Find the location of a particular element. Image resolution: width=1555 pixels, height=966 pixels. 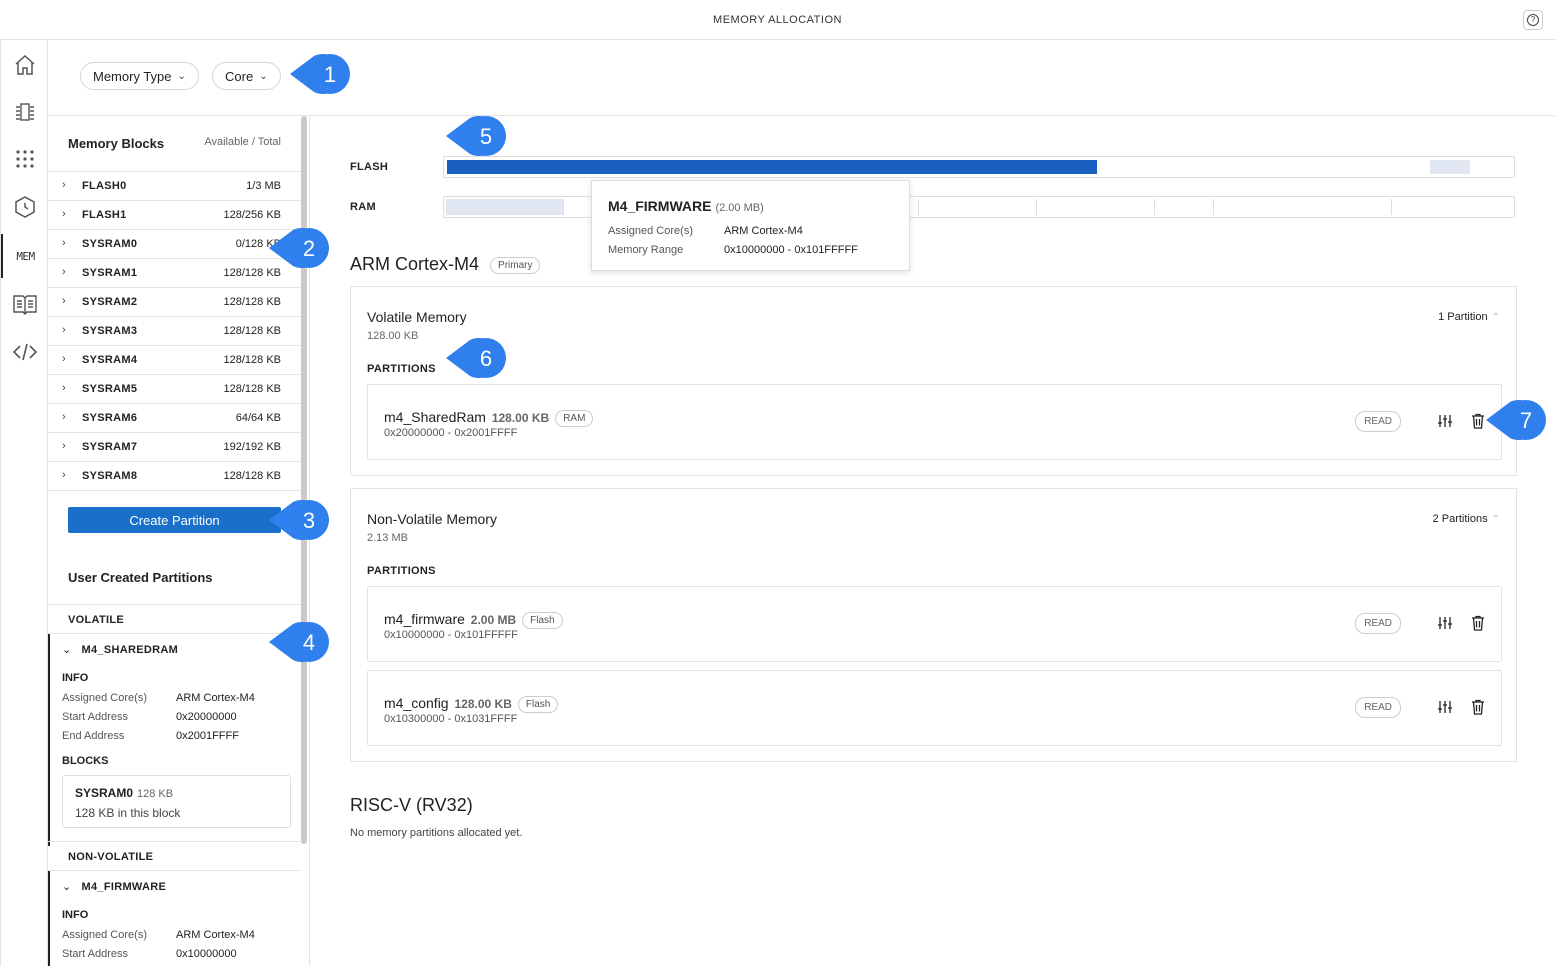

tooltip-core-value: ARM Cortex-M4 is located at coordinates (763, 231).